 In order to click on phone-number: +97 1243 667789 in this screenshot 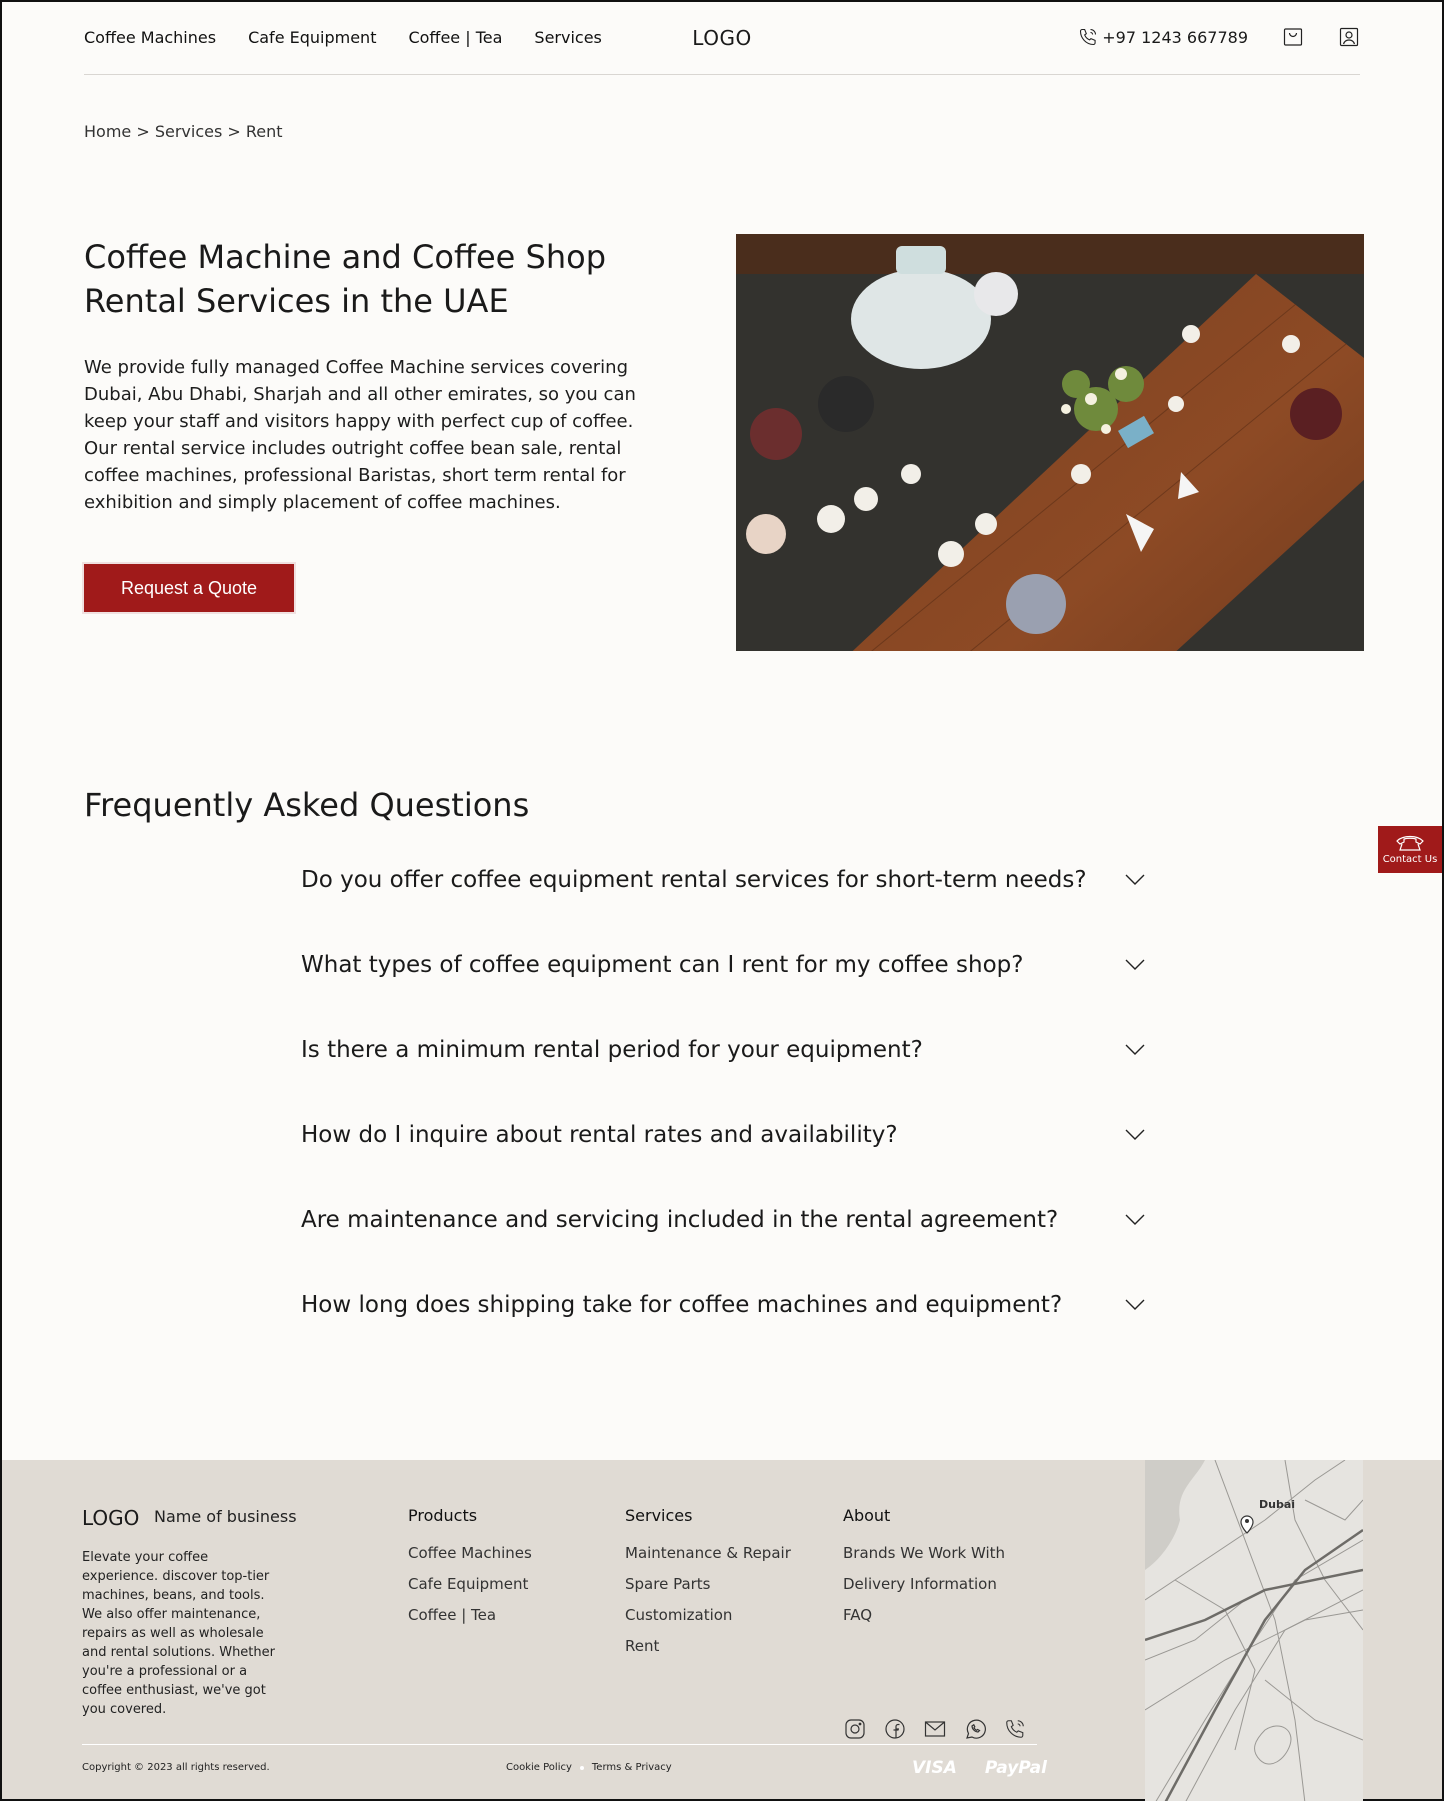, I will do `click(1175, 37)`.